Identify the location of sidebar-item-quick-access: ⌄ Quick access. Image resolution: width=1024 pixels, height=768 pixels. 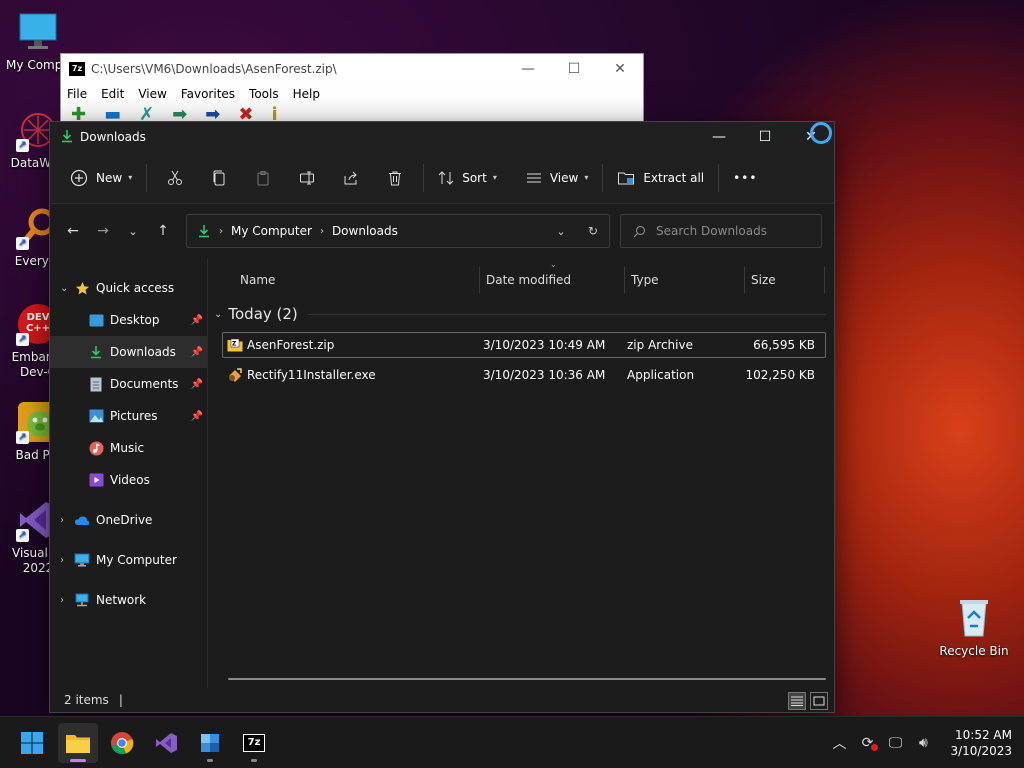
(128, 288).